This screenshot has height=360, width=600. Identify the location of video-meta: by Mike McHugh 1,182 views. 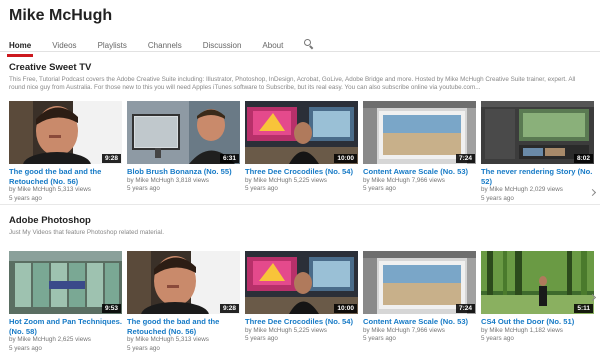
(522, 330).